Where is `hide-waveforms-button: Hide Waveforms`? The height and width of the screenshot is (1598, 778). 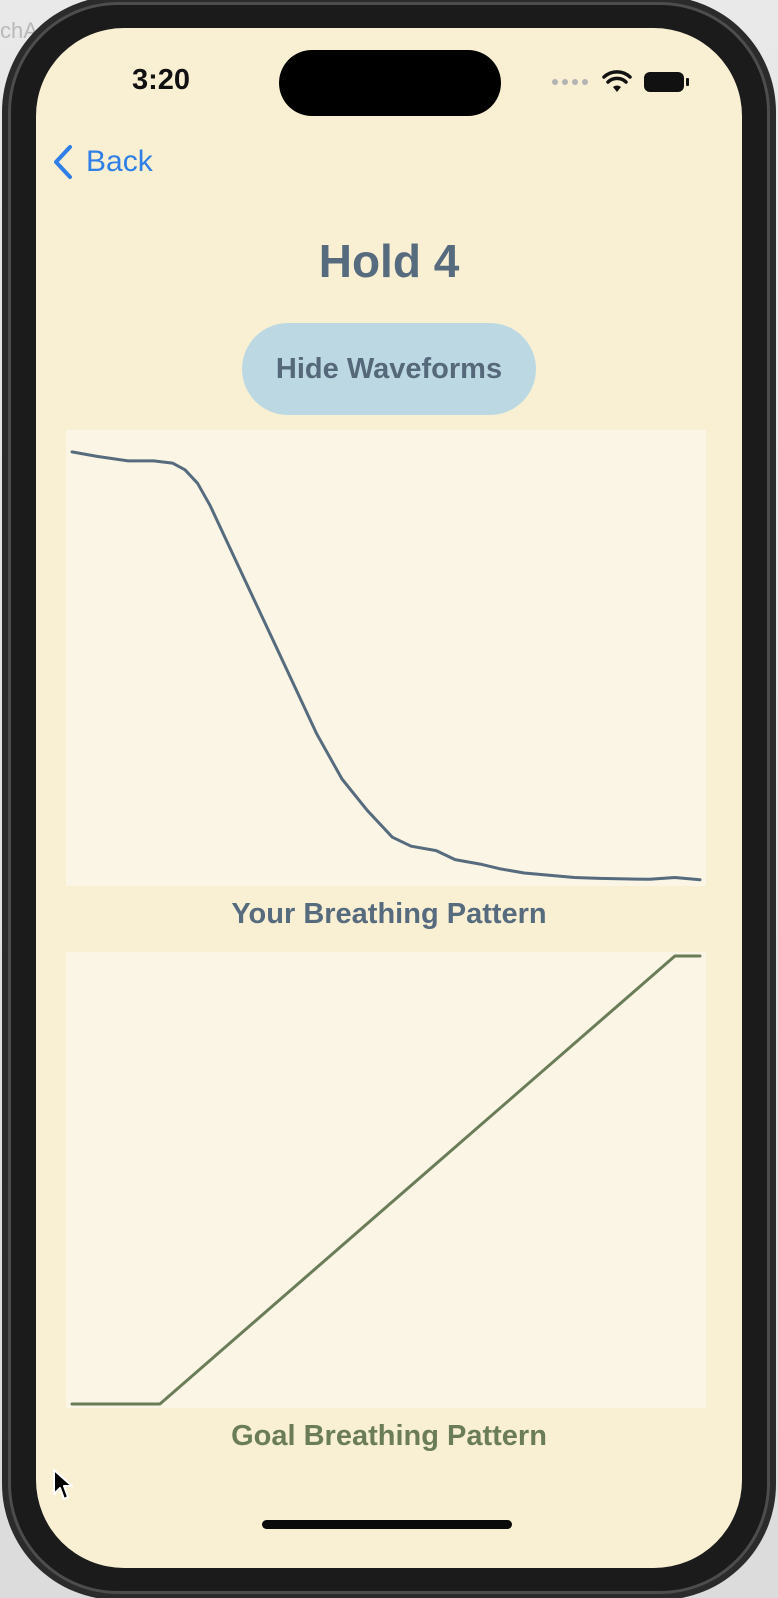
hide-waveforms-button: Hide Waveforms is located at coordinates (389, 369).